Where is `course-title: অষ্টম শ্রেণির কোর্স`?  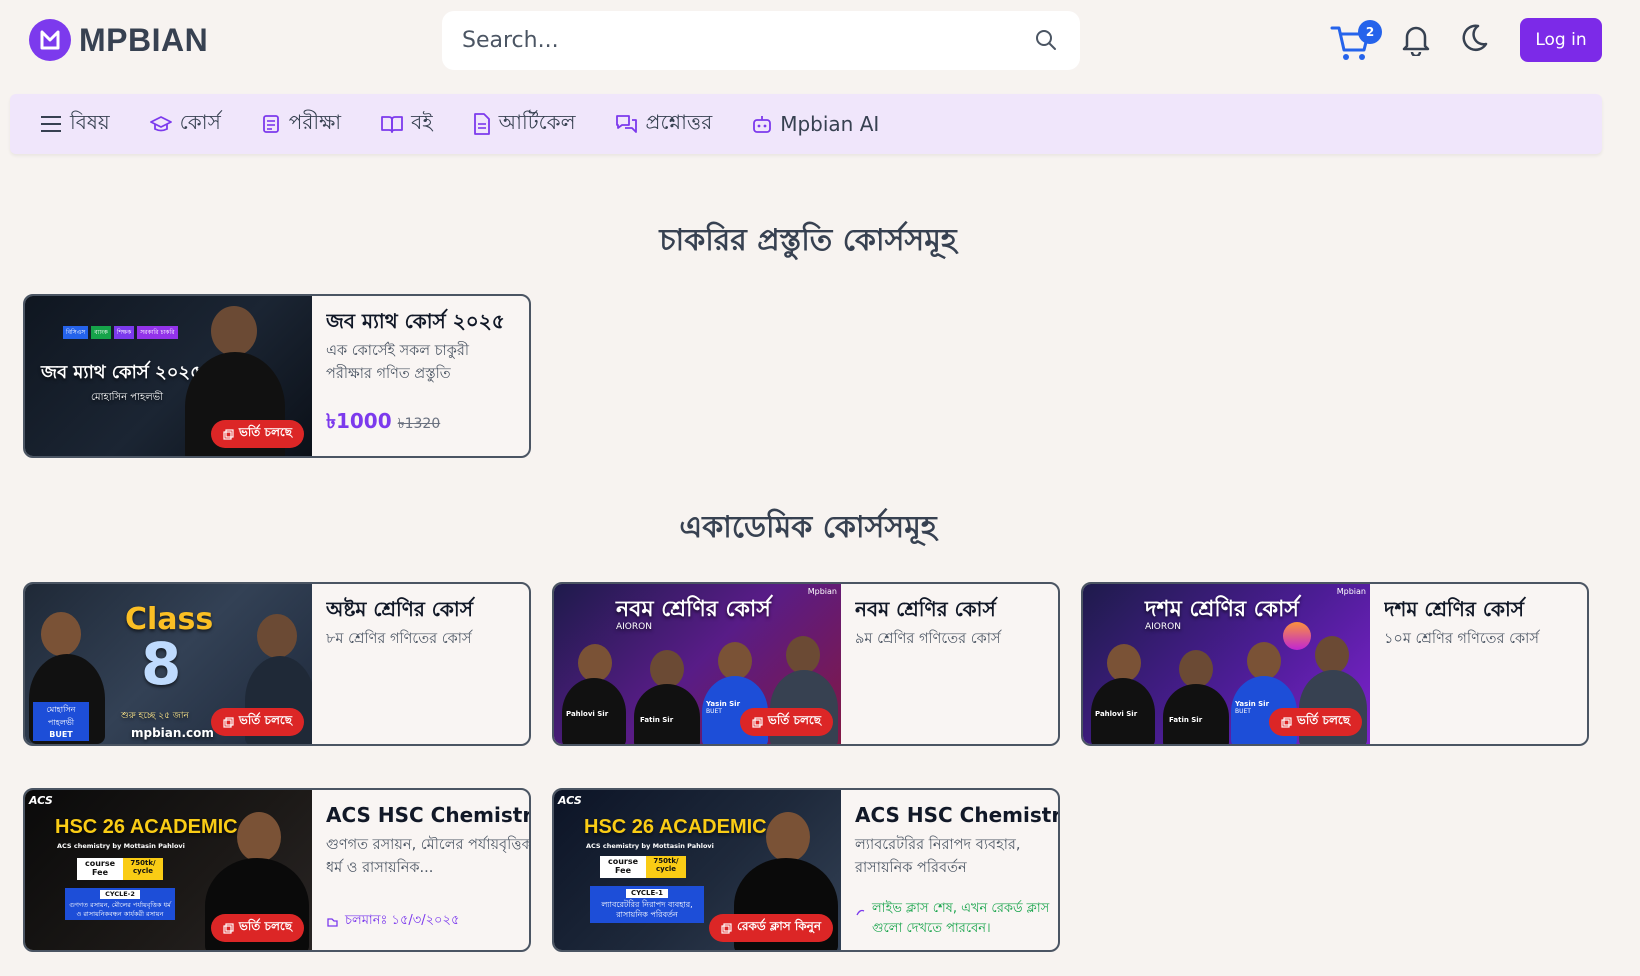
course-title: অষ্টম শ্রেণির কোর্স is located at coordinates (399, 609).